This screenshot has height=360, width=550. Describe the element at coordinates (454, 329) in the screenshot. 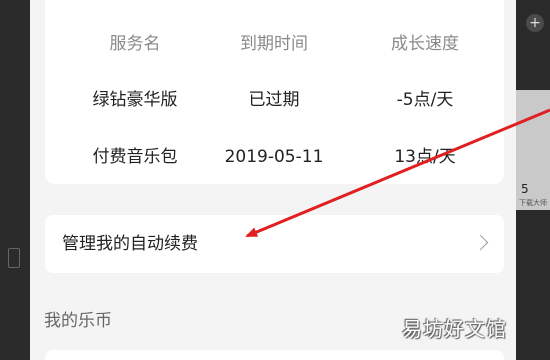

I see `watermark-text: 易坊好文馆` at that location.